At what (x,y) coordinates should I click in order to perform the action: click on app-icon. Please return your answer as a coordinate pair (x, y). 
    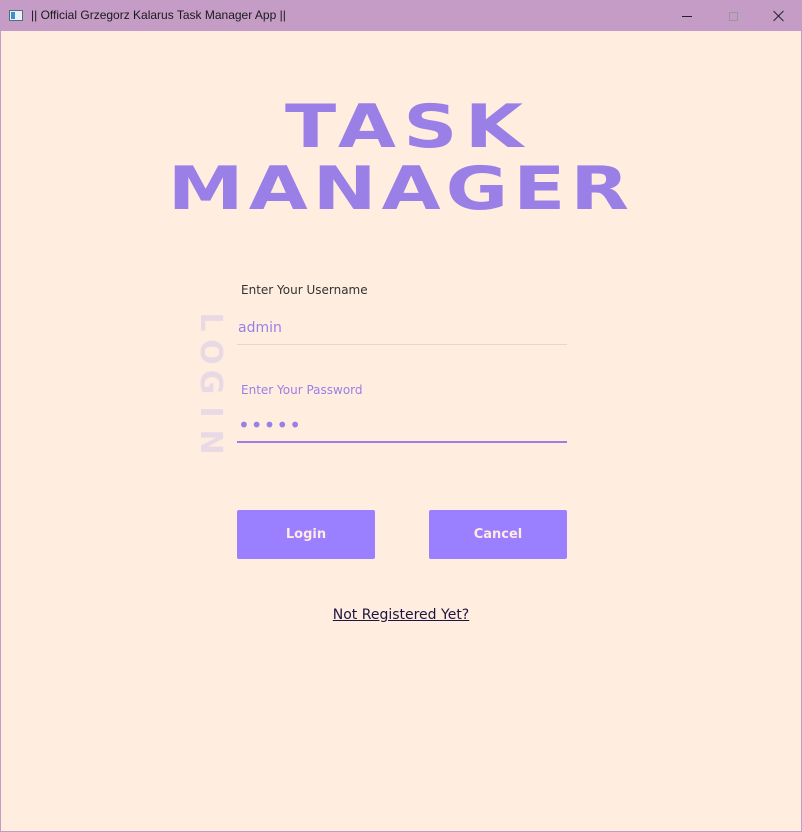
    Looking at the image, I should click on (16, 15).